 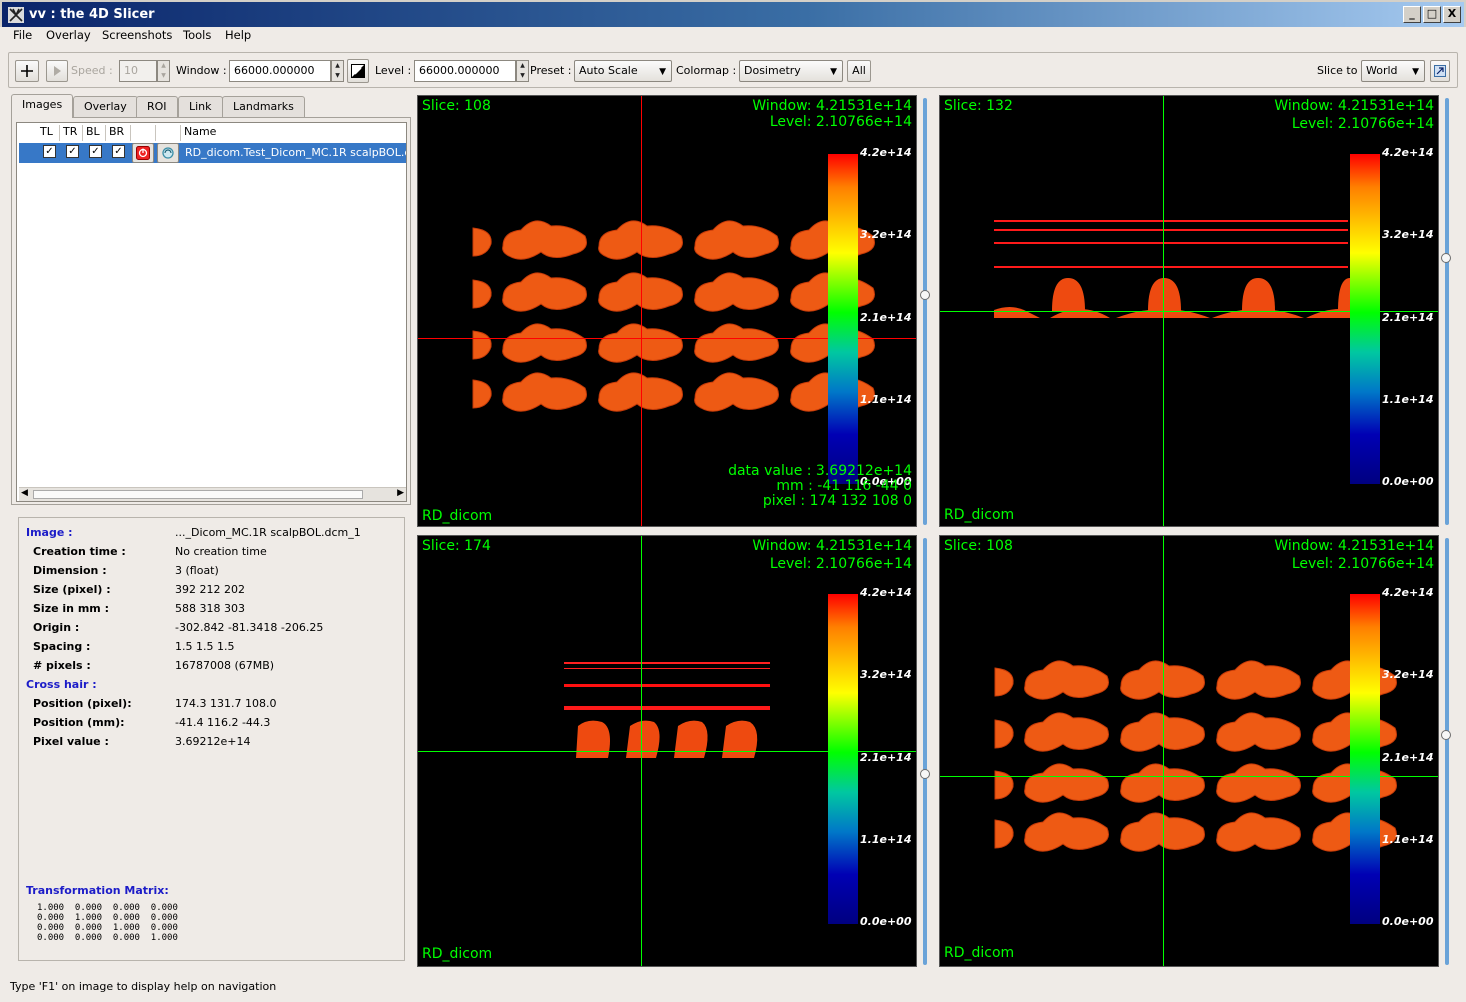 I want to click on crosshair-tool-button, so click(x=27, y=71).